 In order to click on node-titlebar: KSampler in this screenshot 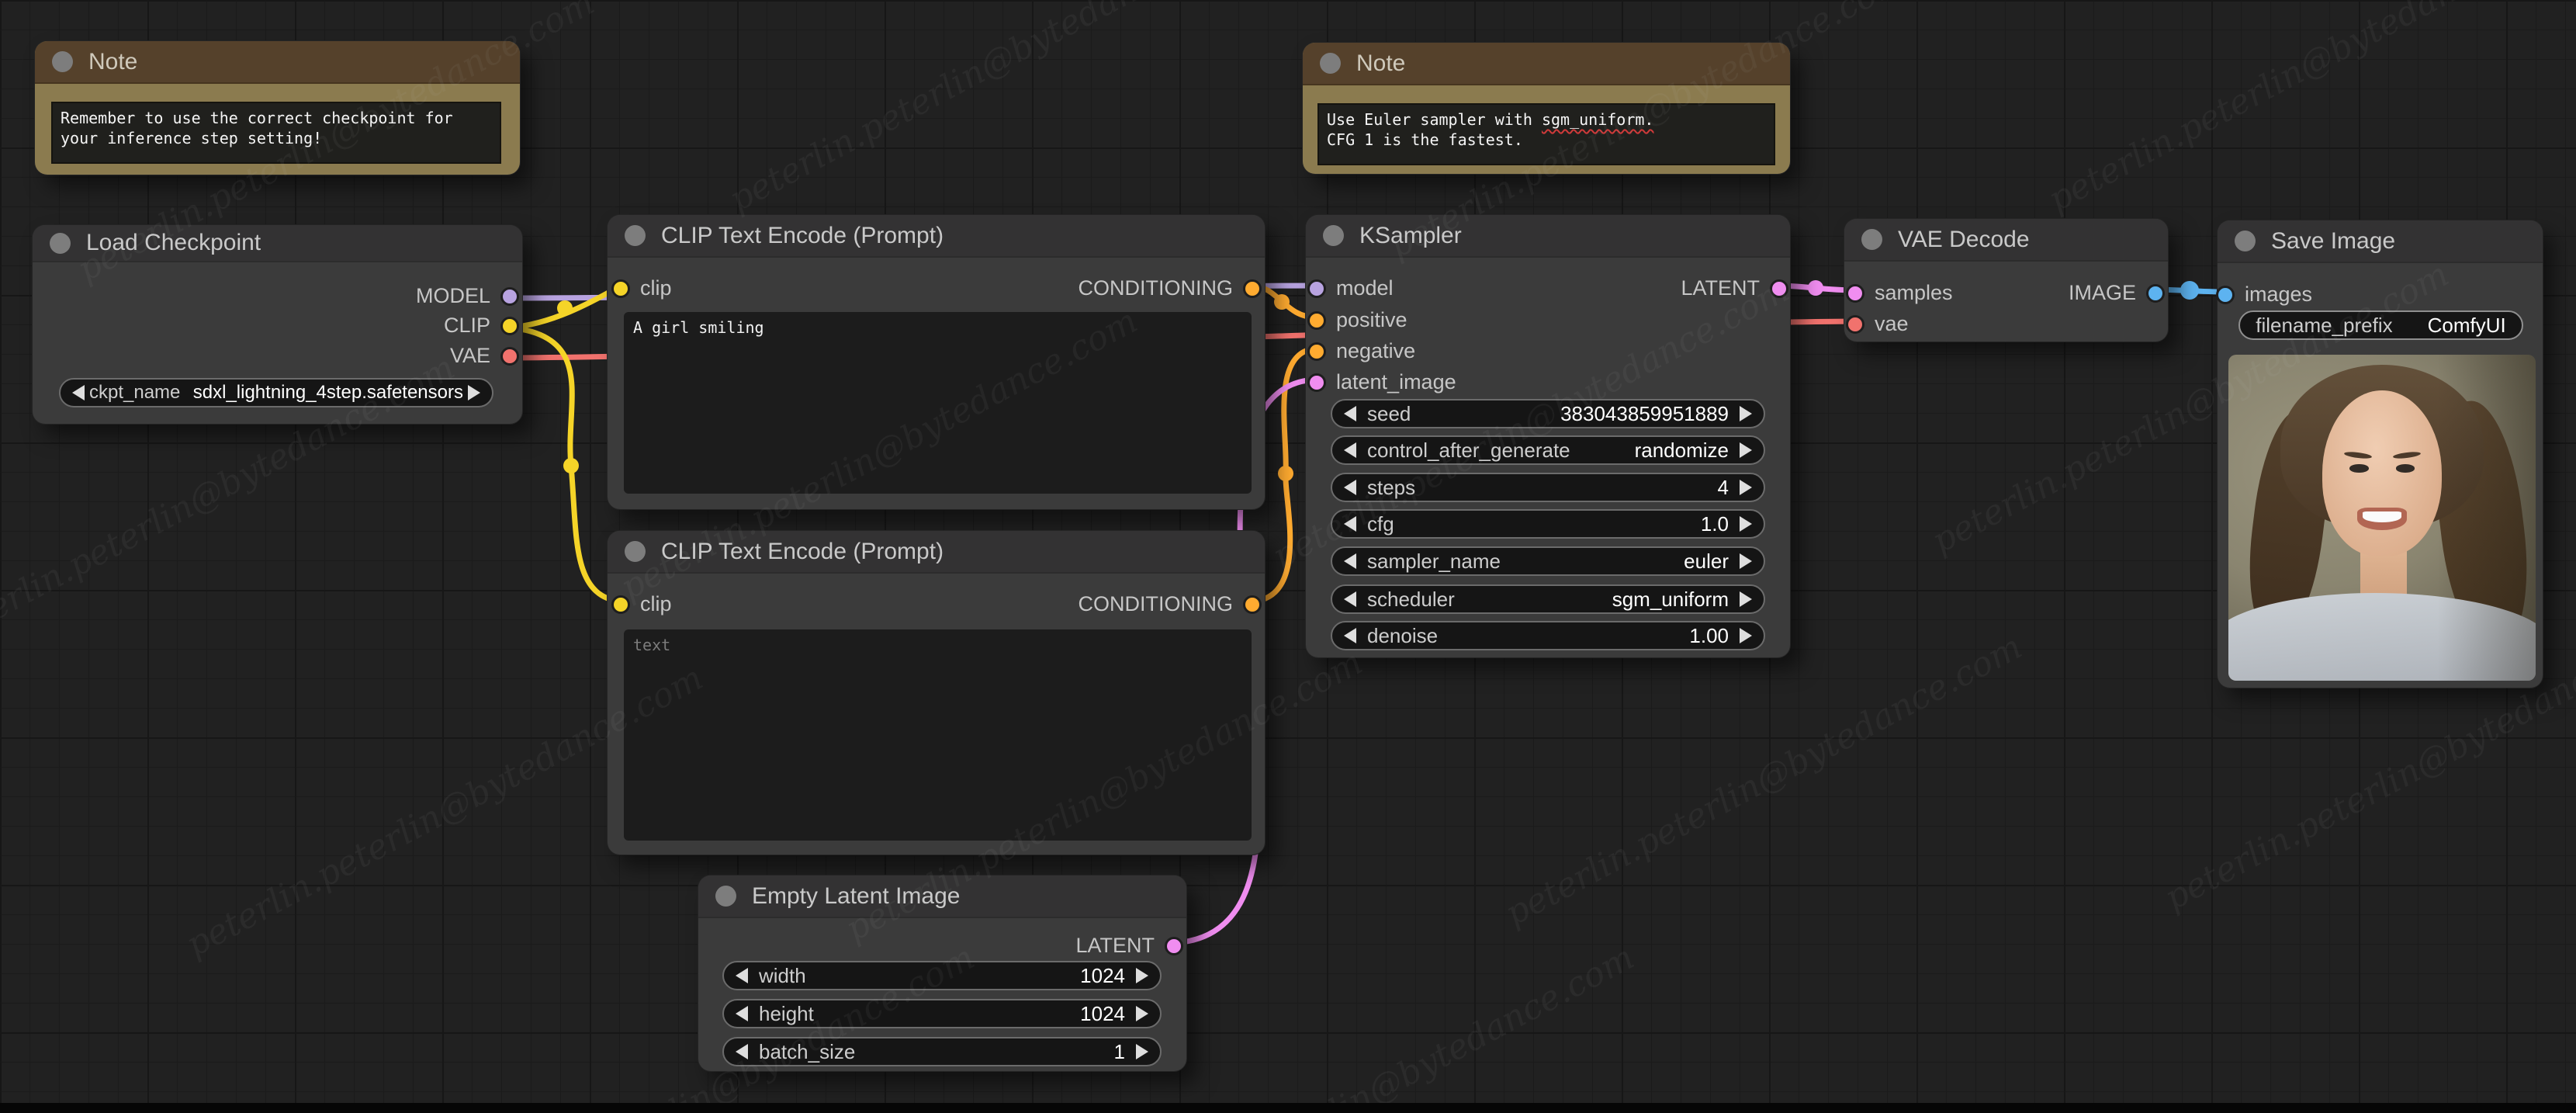, I will do `click(1548, 236)`.